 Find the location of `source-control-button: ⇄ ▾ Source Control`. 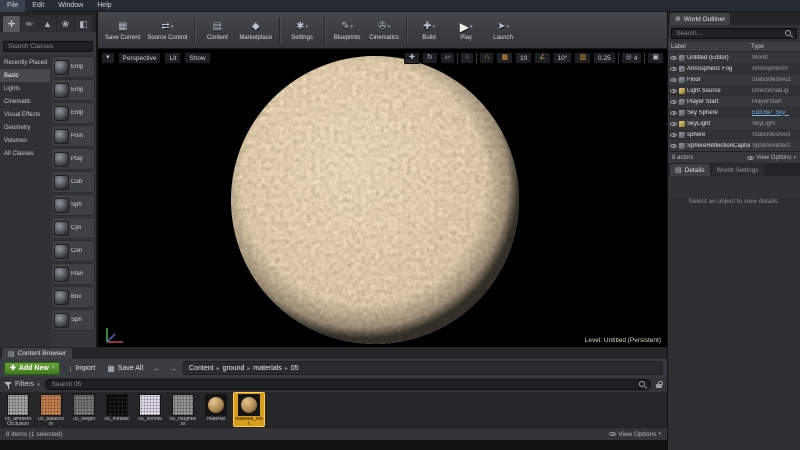

source-control-button: ⇄ ▾ Source Control is located at coordinates (167, 30).